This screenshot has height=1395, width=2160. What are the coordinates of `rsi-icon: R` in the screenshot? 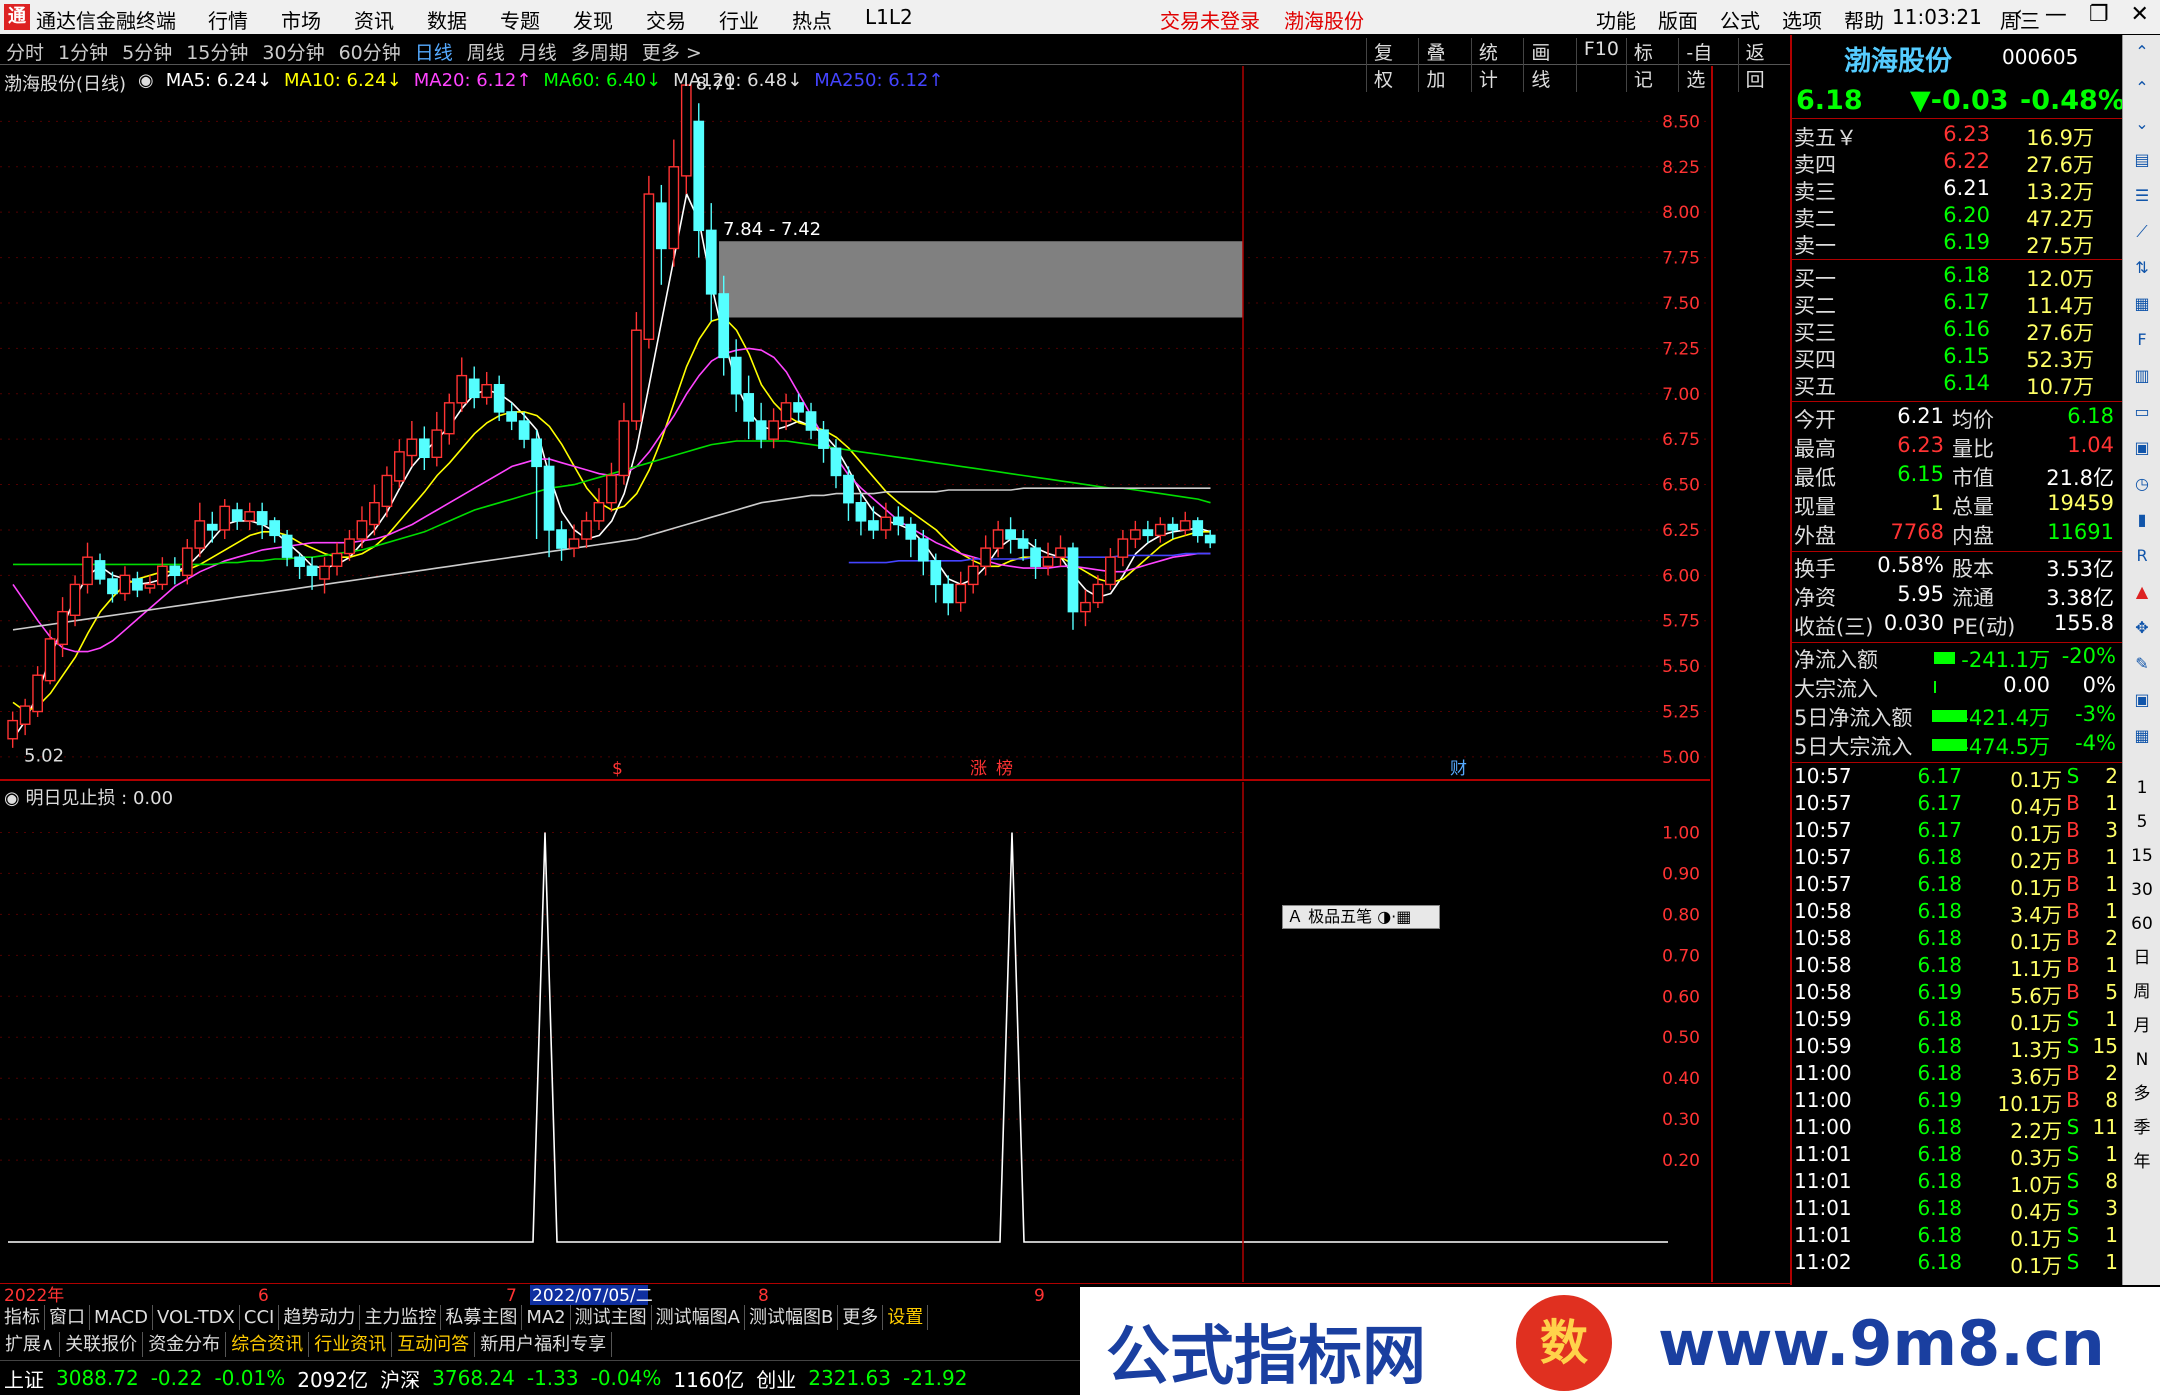 It's located at (2142, 556).